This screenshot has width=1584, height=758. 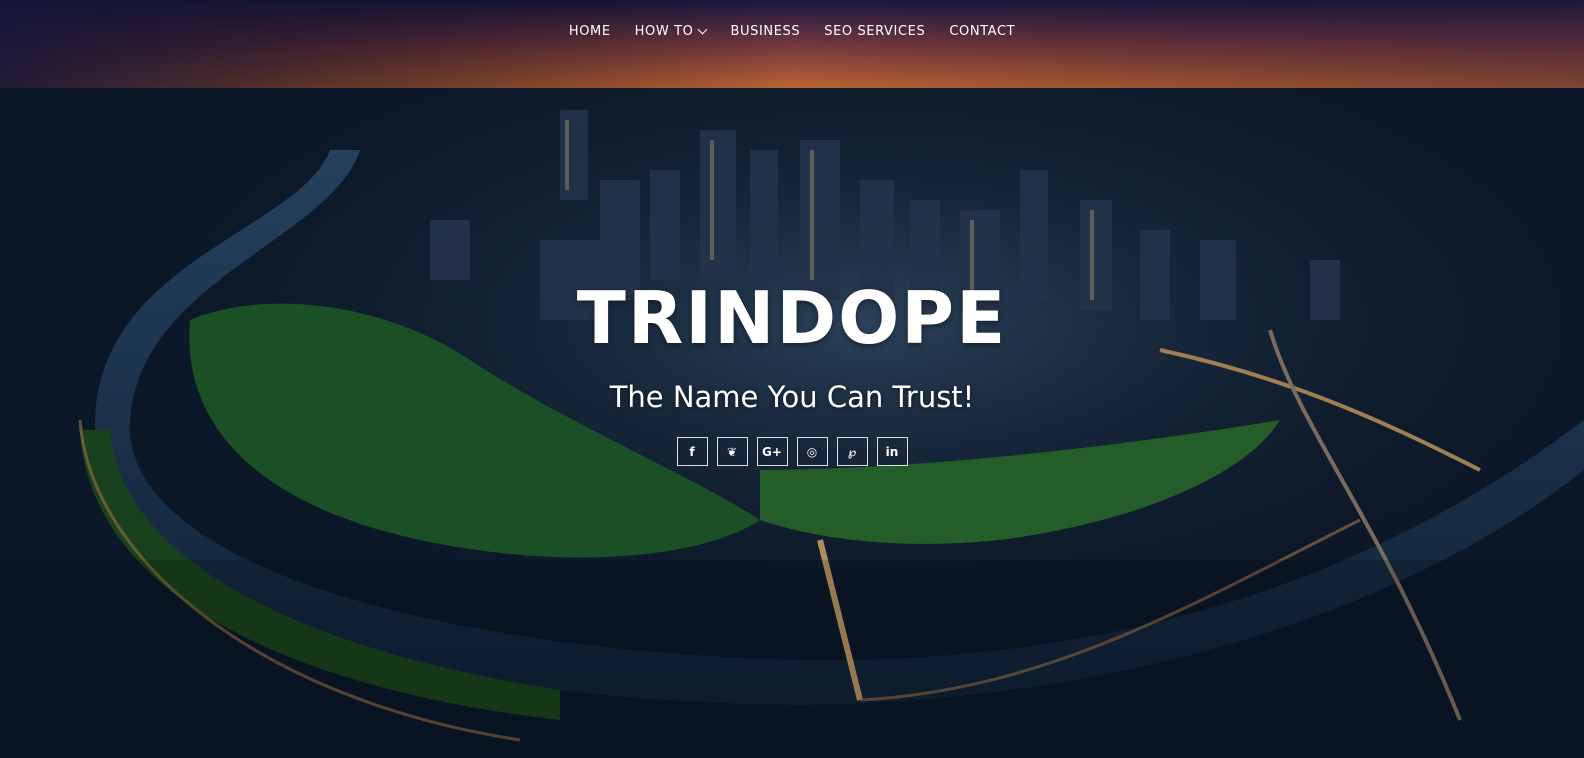 I want to click on pinterest-icon: ℘, so click(x=852, y=451).